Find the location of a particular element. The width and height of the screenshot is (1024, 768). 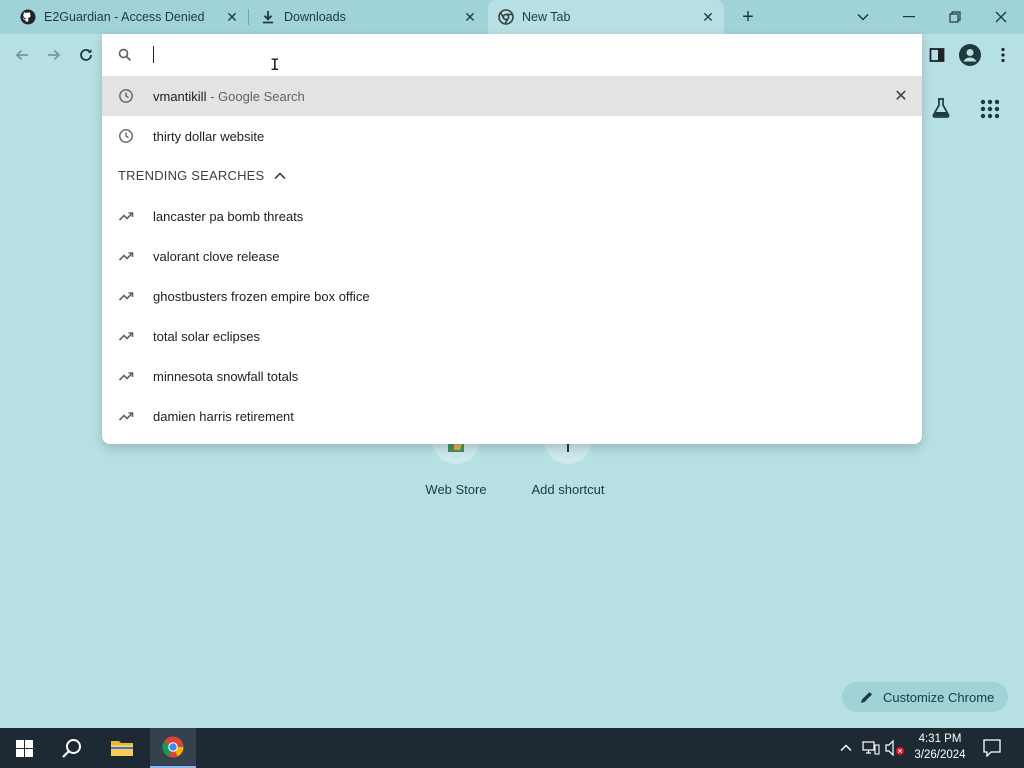

suggestion-query: thirty dollar website is located at coordinates (209, 136).